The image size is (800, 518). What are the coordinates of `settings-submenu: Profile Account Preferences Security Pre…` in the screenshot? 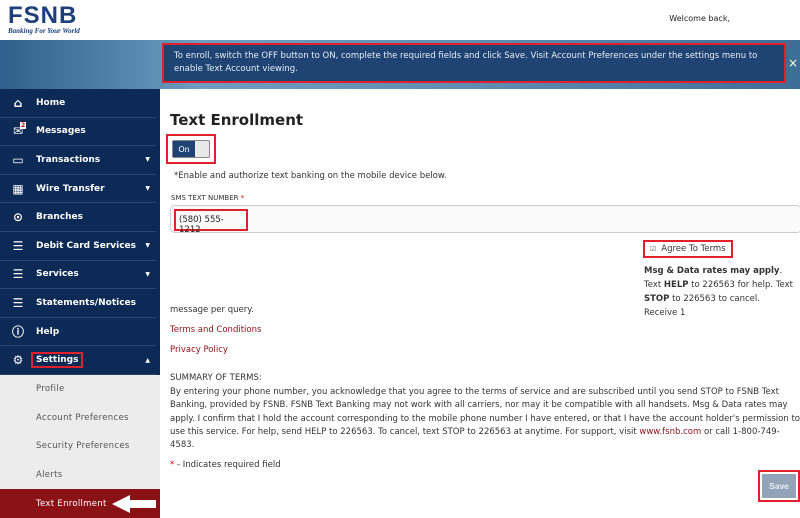 It's located at (80, 446).